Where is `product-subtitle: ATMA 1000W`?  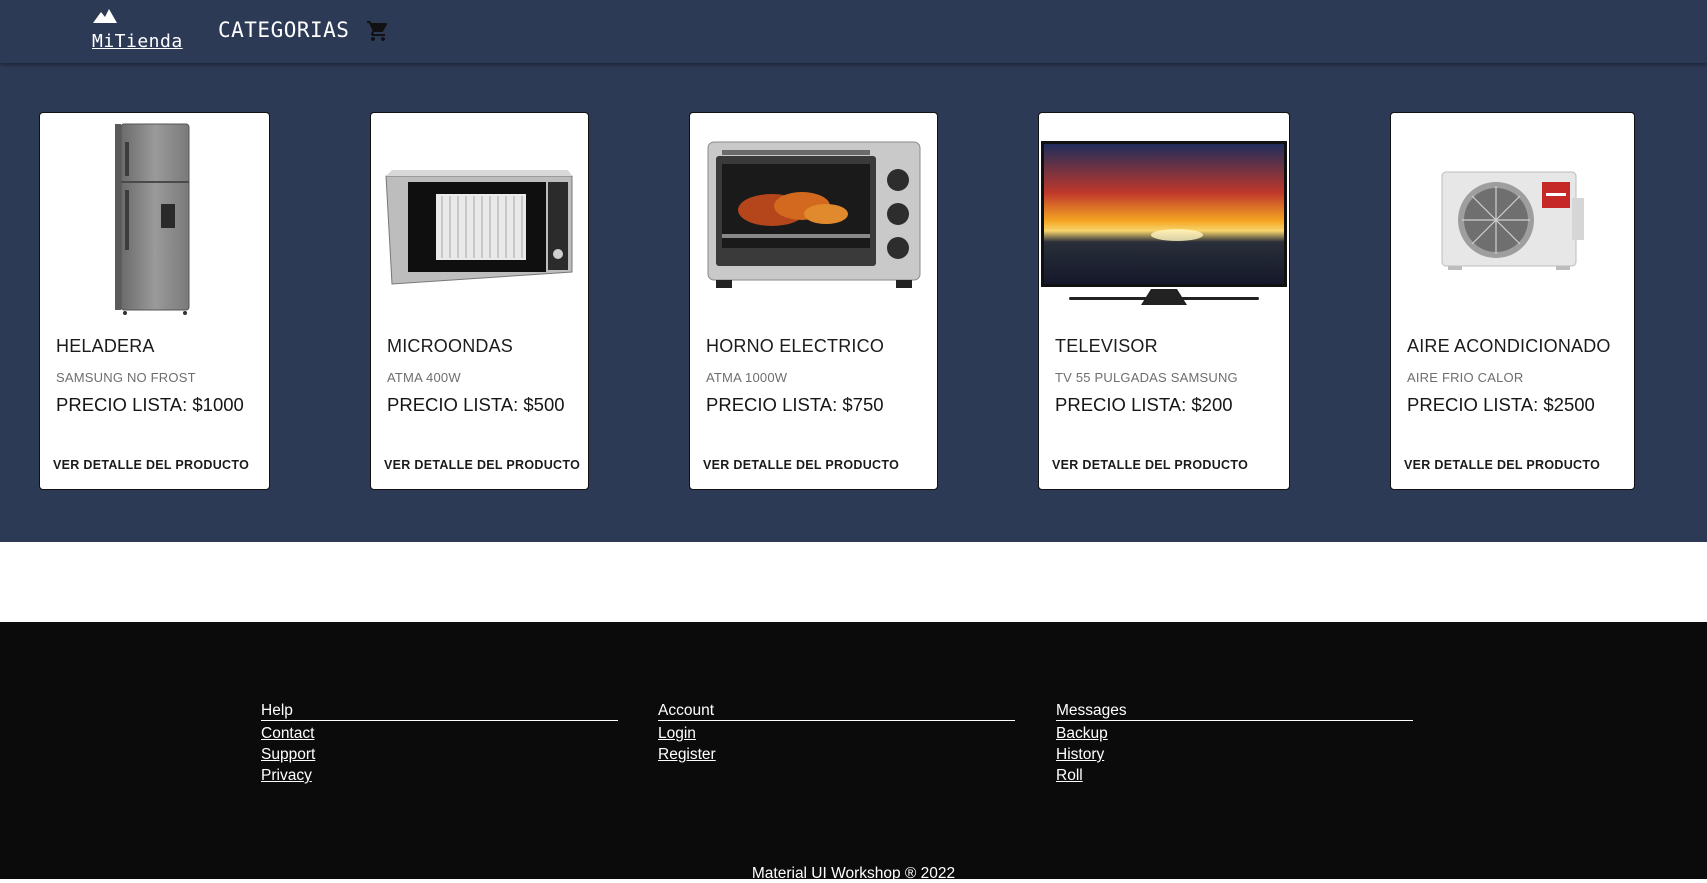 product-subtitle: ATMA 1000W is located at coordinates (747, 377).